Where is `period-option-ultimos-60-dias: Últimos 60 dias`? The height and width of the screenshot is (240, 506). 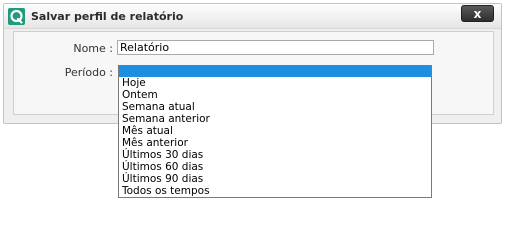 period-option-ultimos-60-dias: Últimos 60 dias is located at coordinates (275, 167).